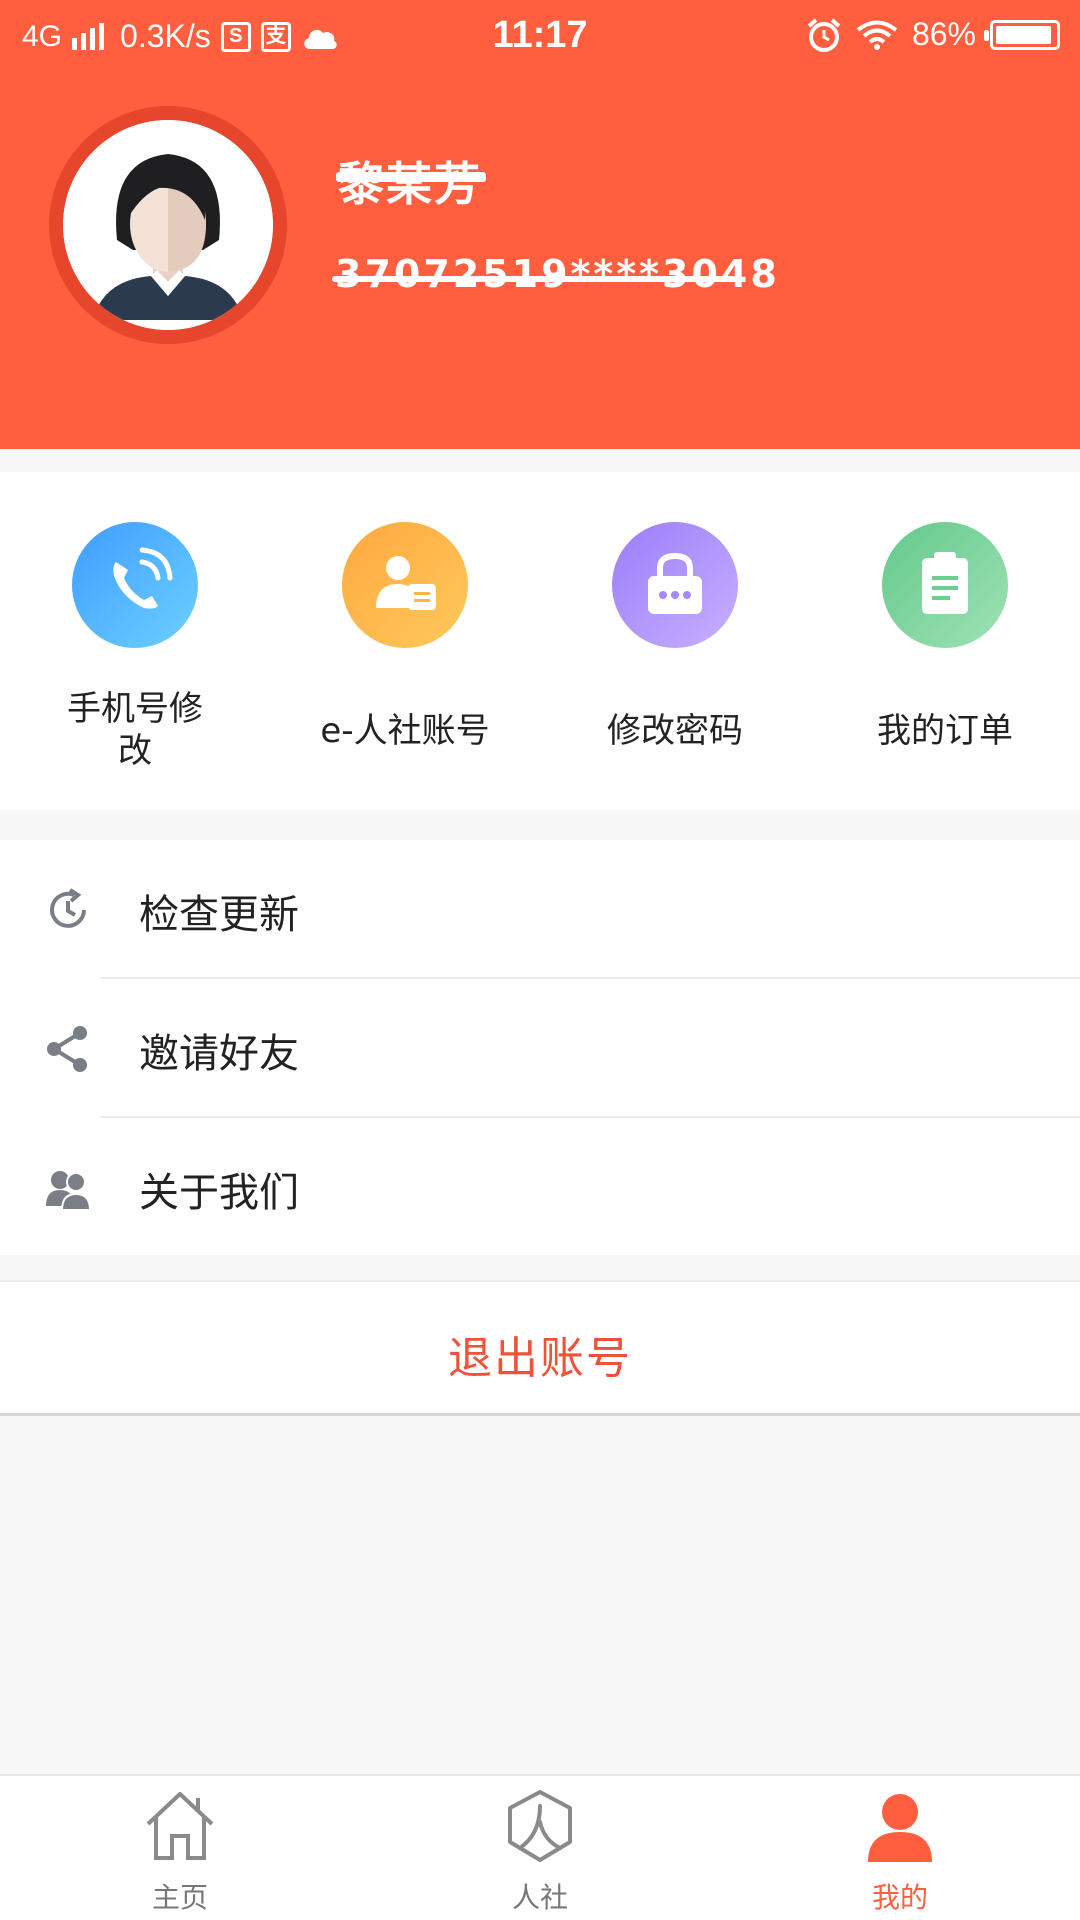 The height and width of the screenshot is (1920, 1080). Describe the element at coordinates (943, 34) in the screenshot. I see `battery-percent: 86%` at that location.